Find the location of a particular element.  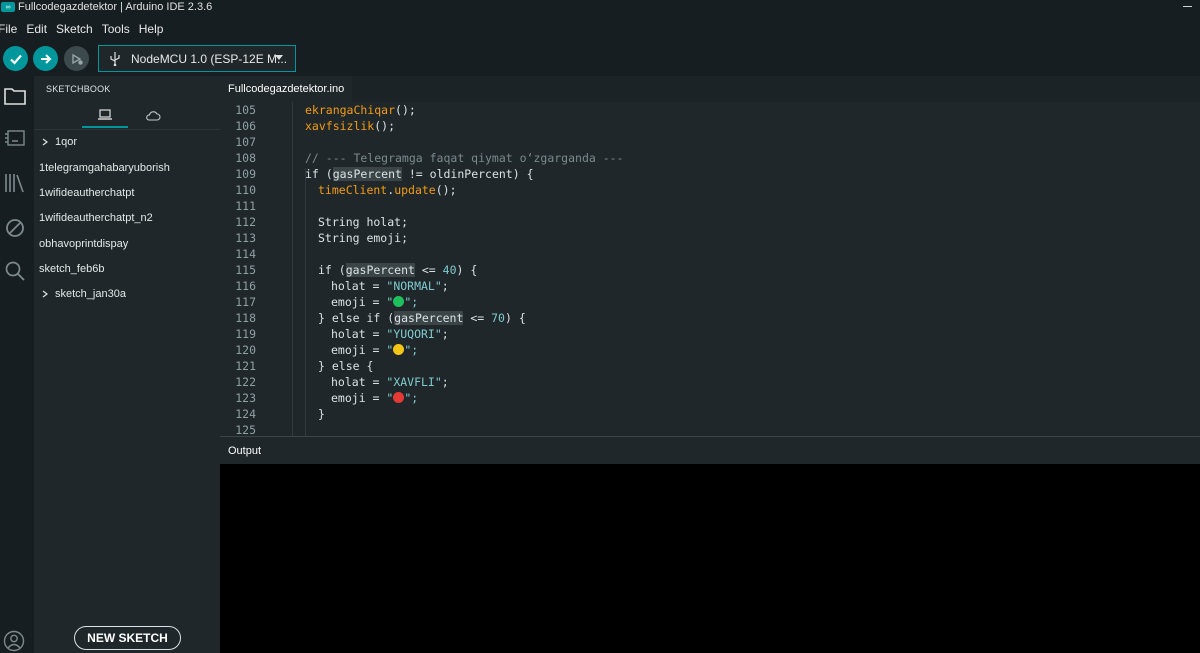

list-item: 1wifideautherchatpt_n2 is located at coordinates (96, 218).